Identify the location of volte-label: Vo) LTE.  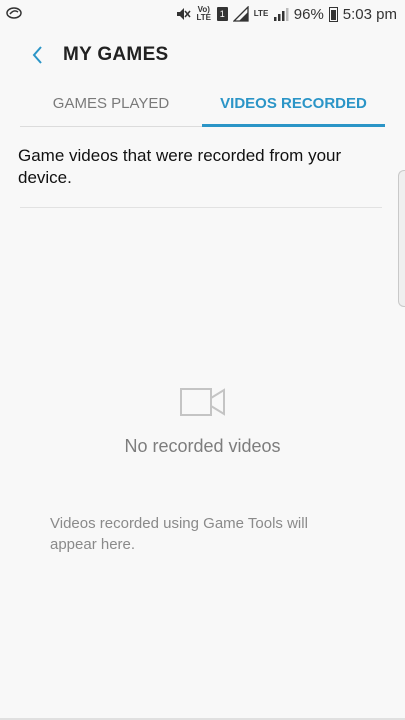
(204, 13).